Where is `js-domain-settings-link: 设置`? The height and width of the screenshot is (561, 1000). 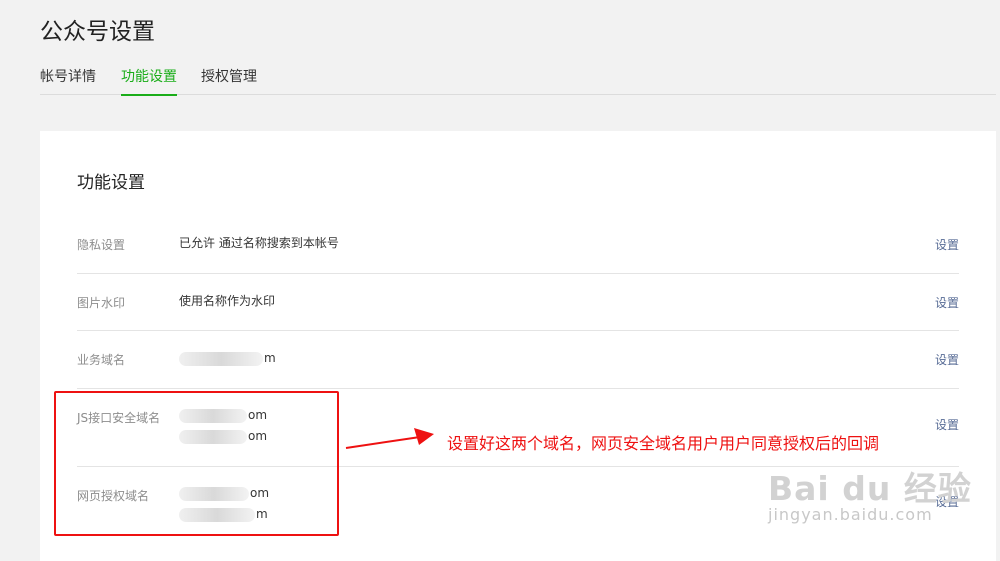
js-domain-settings-link: 设置 is located at coordinates (947, 424).